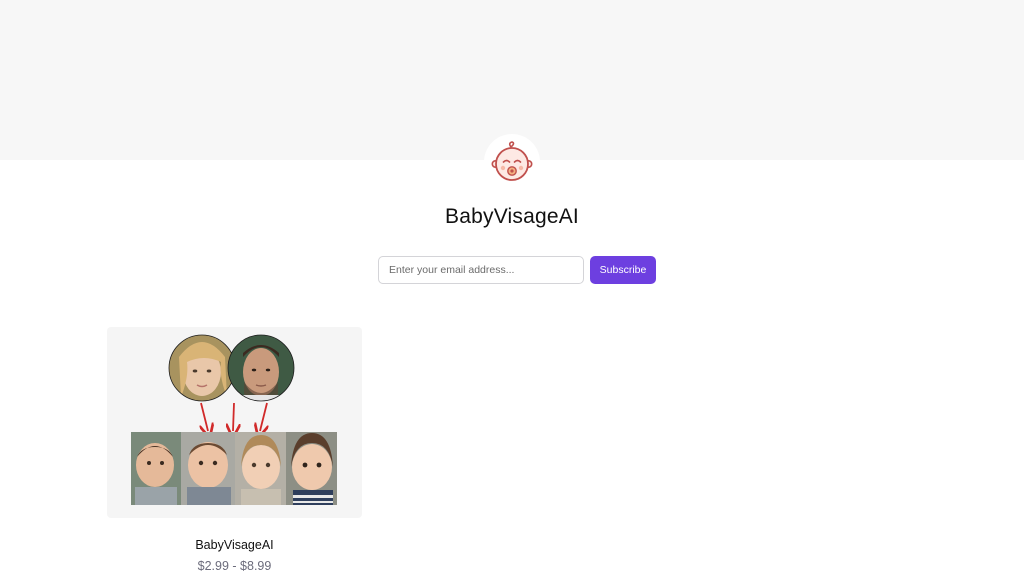 Image resolution: width=1024 pixels, height=577 pixels. I want to click on father-photo, so click(261, 368).